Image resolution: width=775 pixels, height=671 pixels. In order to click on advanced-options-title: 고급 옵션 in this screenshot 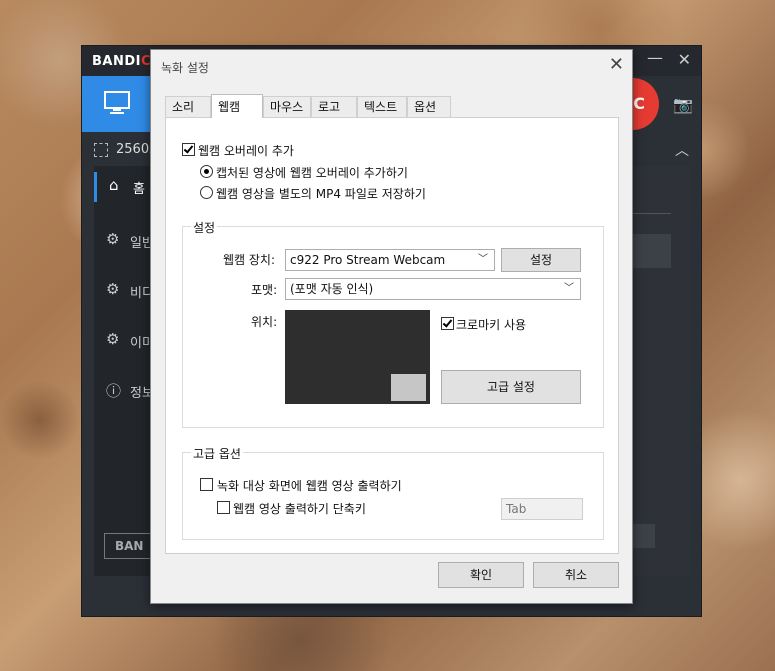, I will do `click(217, 453)`.